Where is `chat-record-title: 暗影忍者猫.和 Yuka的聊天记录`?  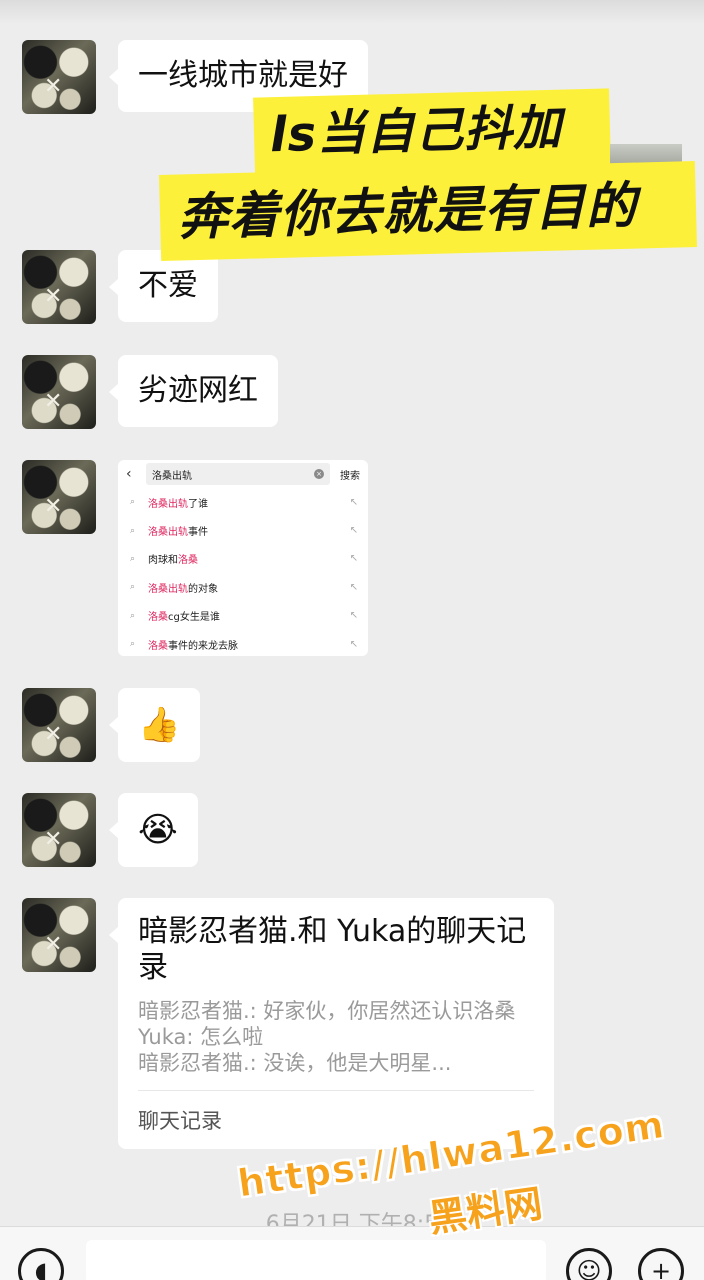
chat-record-title: 暗影忍者猫.和 Yuka的聊天记录 is located at coordinates (332, 949).